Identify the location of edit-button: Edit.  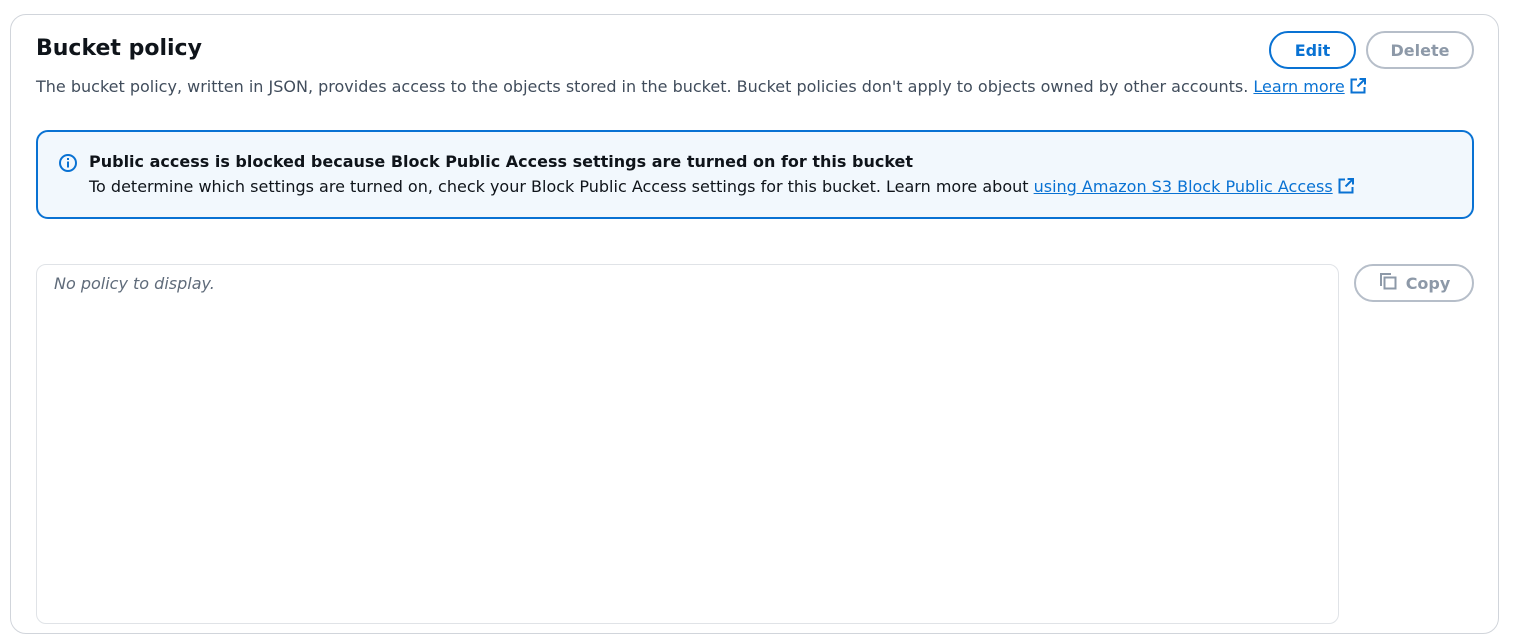
(1312, 50).